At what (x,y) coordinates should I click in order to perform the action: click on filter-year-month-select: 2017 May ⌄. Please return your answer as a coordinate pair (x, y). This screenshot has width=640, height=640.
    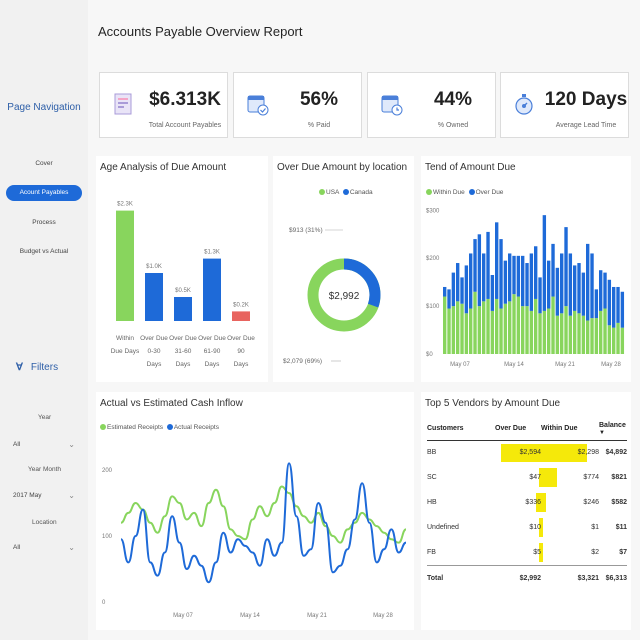
    Looking at the image, I should click on (44, 497).